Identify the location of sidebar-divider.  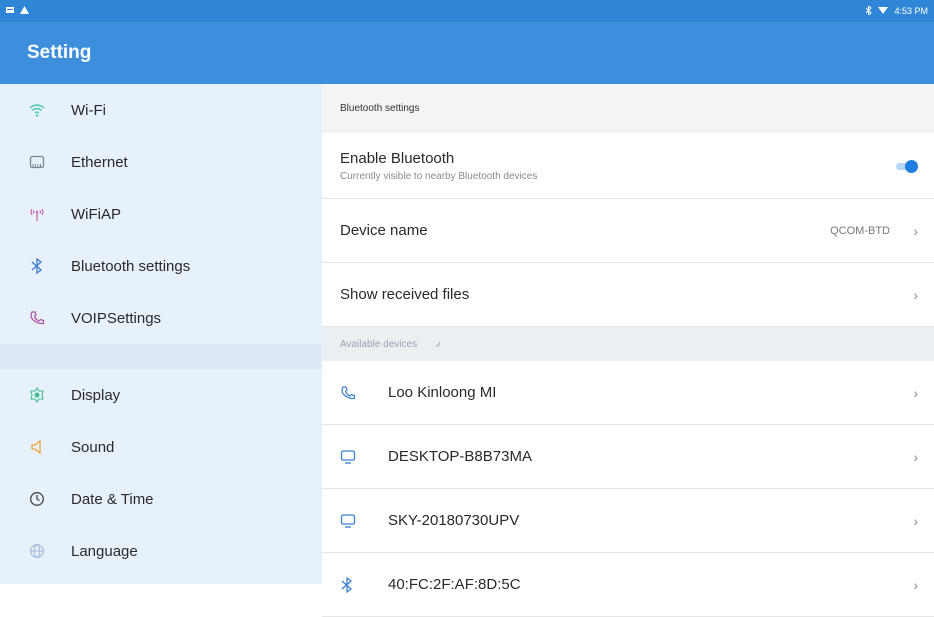
(161, 356).